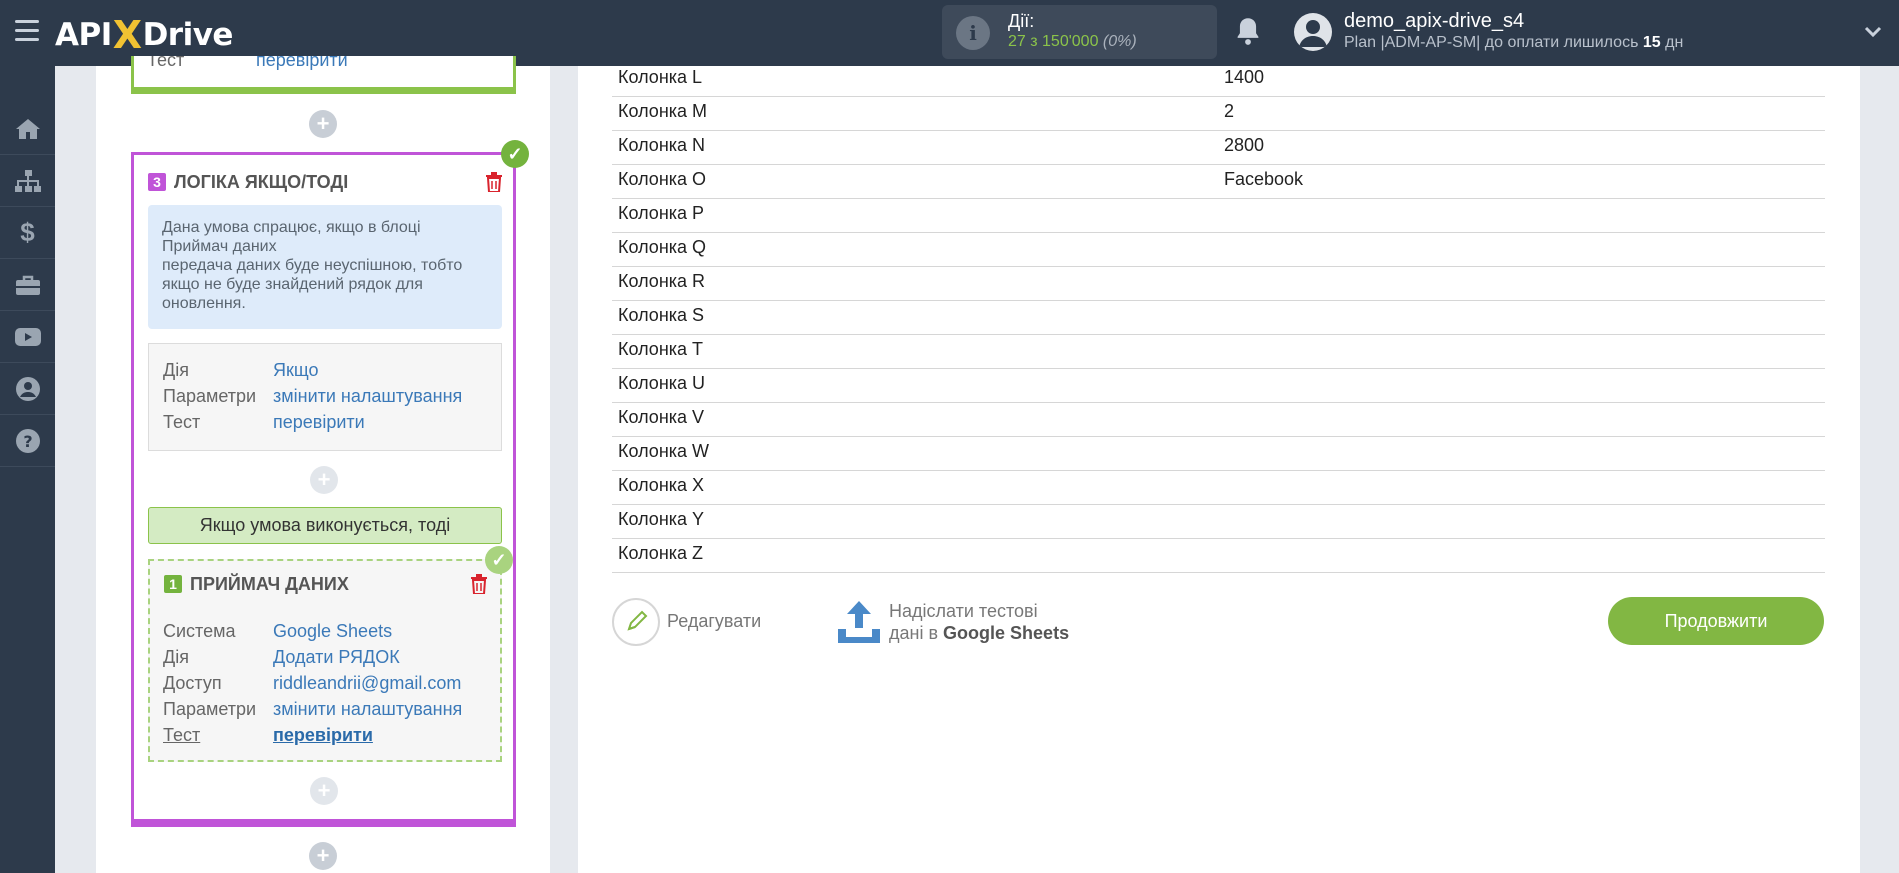 This screenshot has width=1899, height=873. I want to click on sidebar-item-services, so click(27, 285).